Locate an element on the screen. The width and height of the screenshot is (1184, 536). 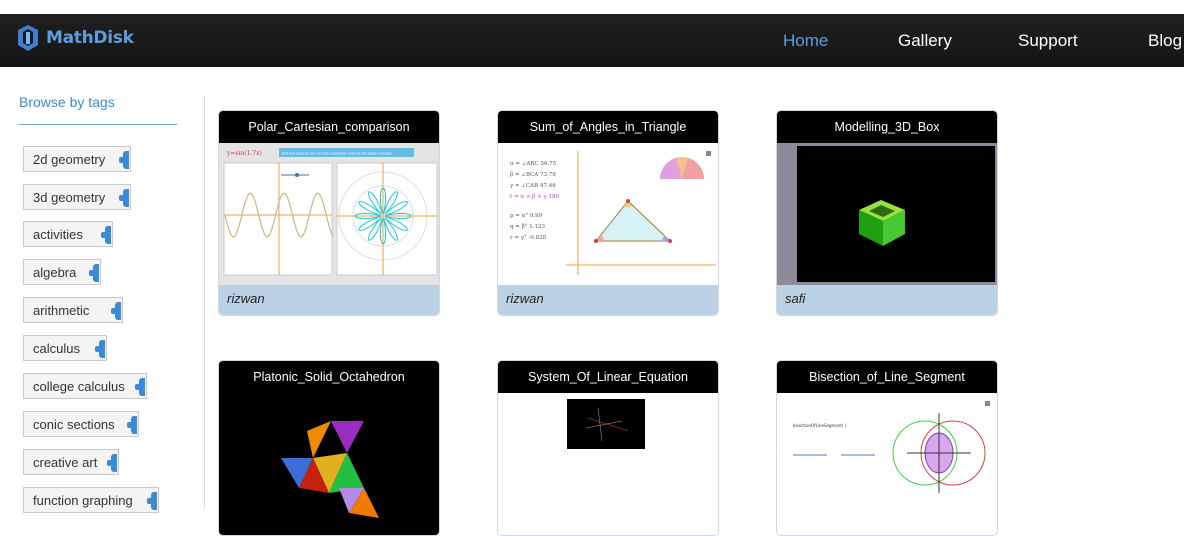
nav-support: Support is located at coordinates (1048, 41).